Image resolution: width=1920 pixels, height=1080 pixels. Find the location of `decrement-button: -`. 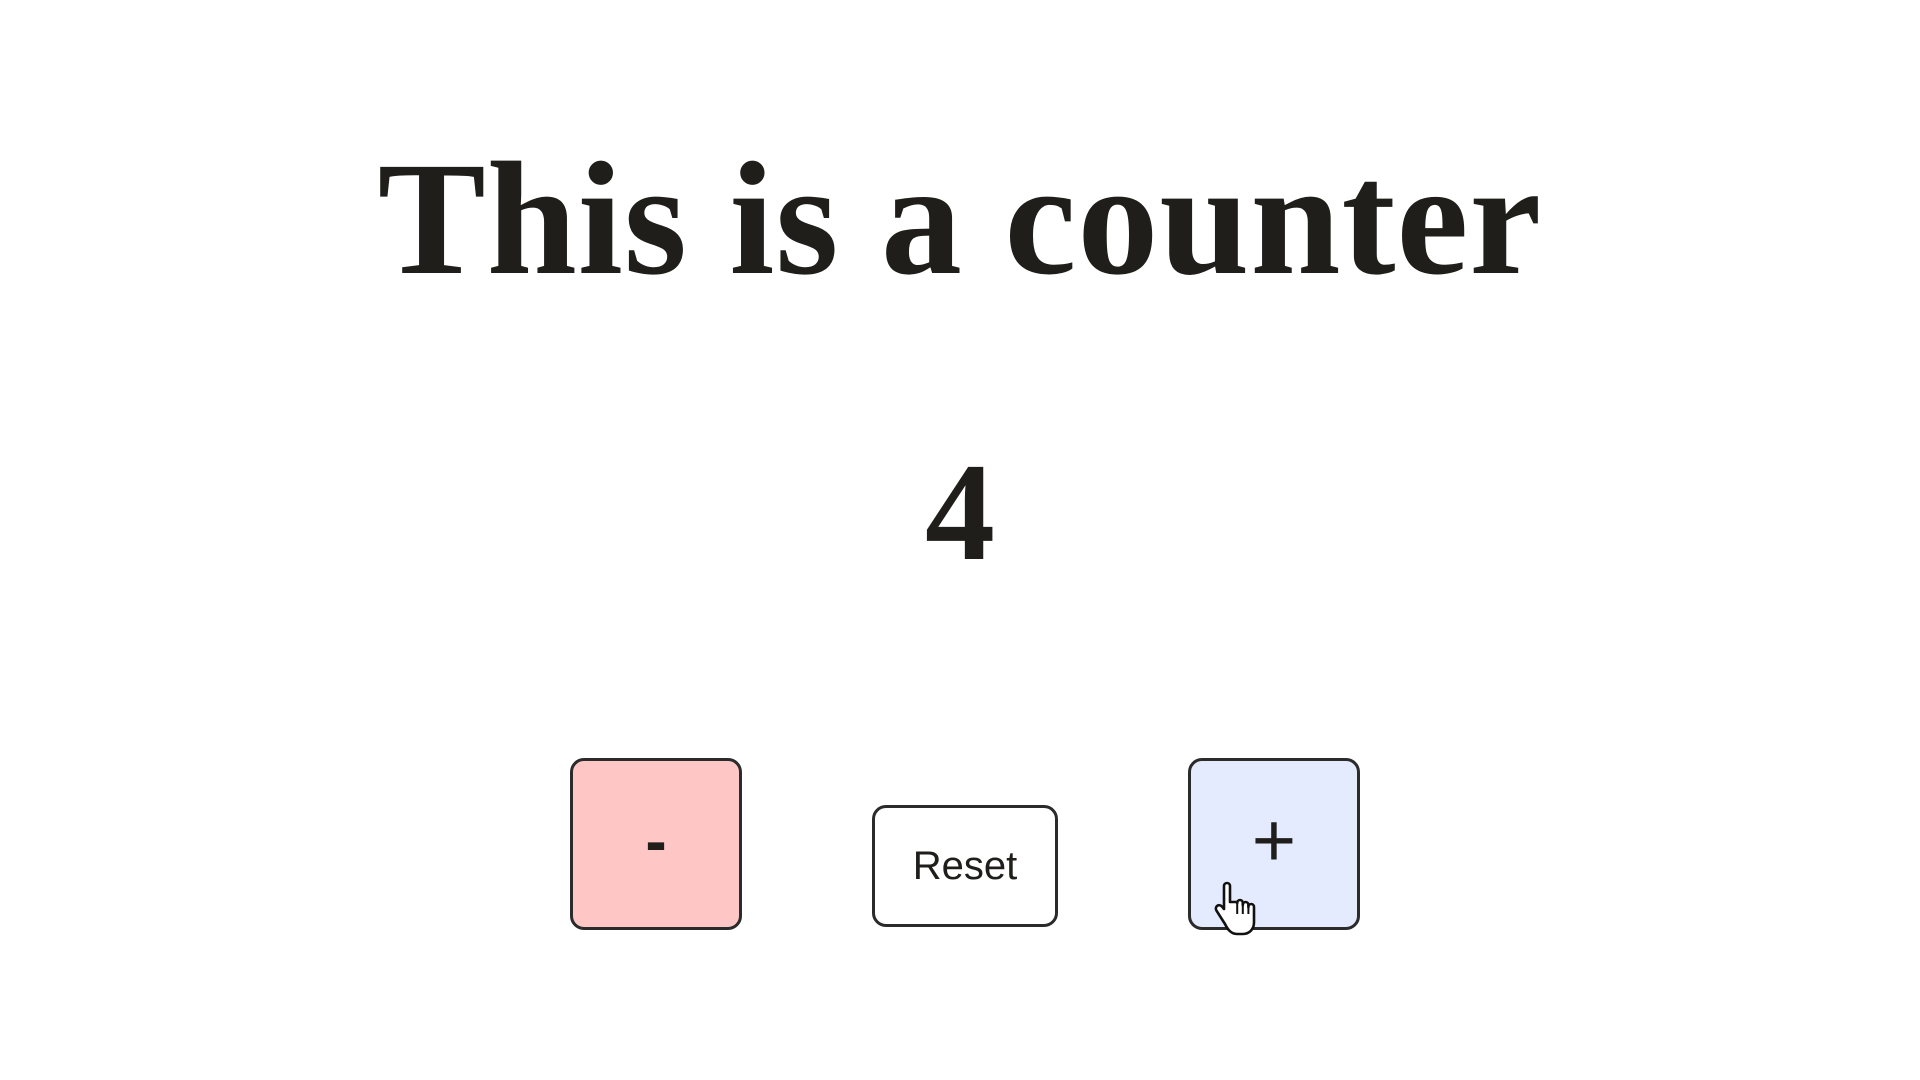

decrement-button: - is located at coordinates (656, 844).